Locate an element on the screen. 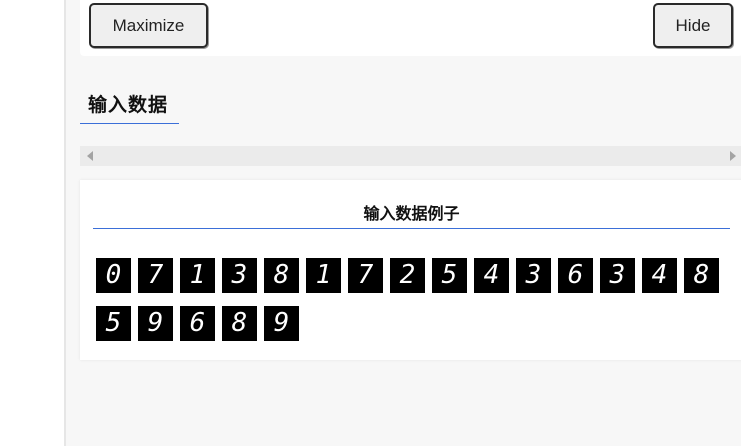 This screenshot has height=446, width=741. digit-image: 2 is located at coordinates (407, 275).